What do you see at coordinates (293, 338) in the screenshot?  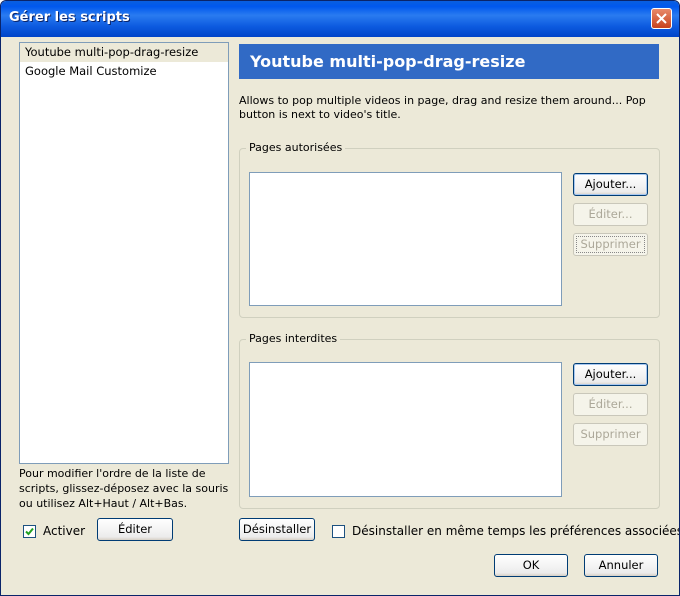 I see `excluded-pages-legend: Pages interdites` at bounding box center [293, 338].